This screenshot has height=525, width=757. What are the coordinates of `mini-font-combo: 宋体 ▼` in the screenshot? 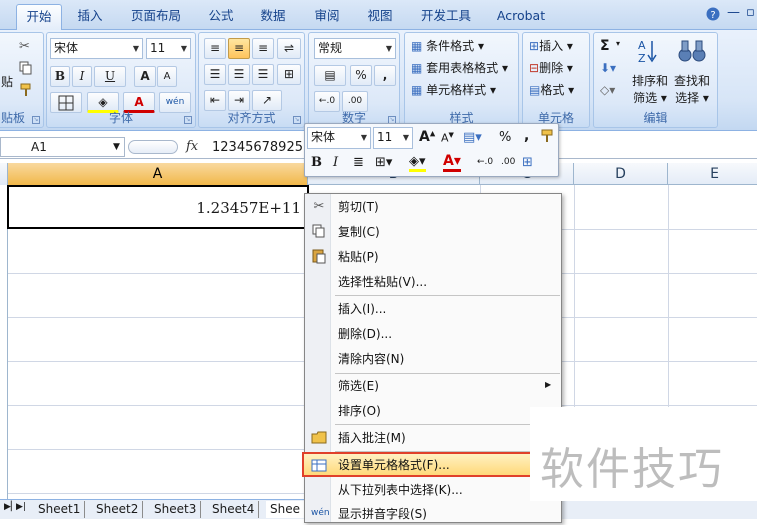 It's located at (339, 138).